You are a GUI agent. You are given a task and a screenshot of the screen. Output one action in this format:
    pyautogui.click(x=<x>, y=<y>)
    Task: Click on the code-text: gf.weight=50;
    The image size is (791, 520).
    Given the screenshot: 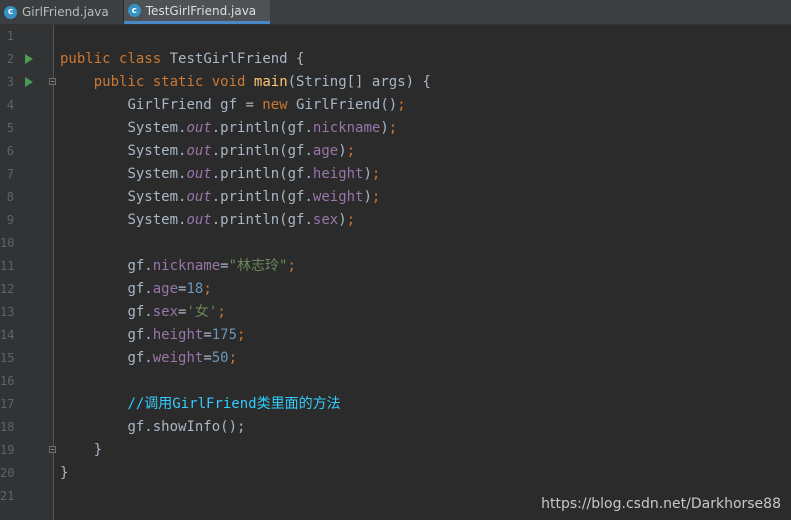 What is the action you would take?
    pyautogui.click(x=148, y=358)
    